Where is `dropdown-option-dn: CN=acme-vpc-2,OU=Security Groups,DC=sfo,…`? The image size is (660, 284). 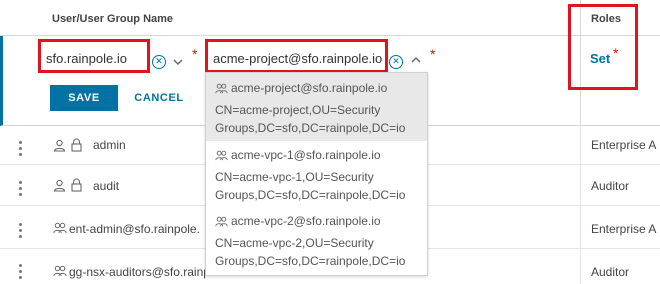
dropdown-option-dn: CN=acme-vpc-2,OU=Security Groups,DC=sfo,… is located at coordinates (320, 252).